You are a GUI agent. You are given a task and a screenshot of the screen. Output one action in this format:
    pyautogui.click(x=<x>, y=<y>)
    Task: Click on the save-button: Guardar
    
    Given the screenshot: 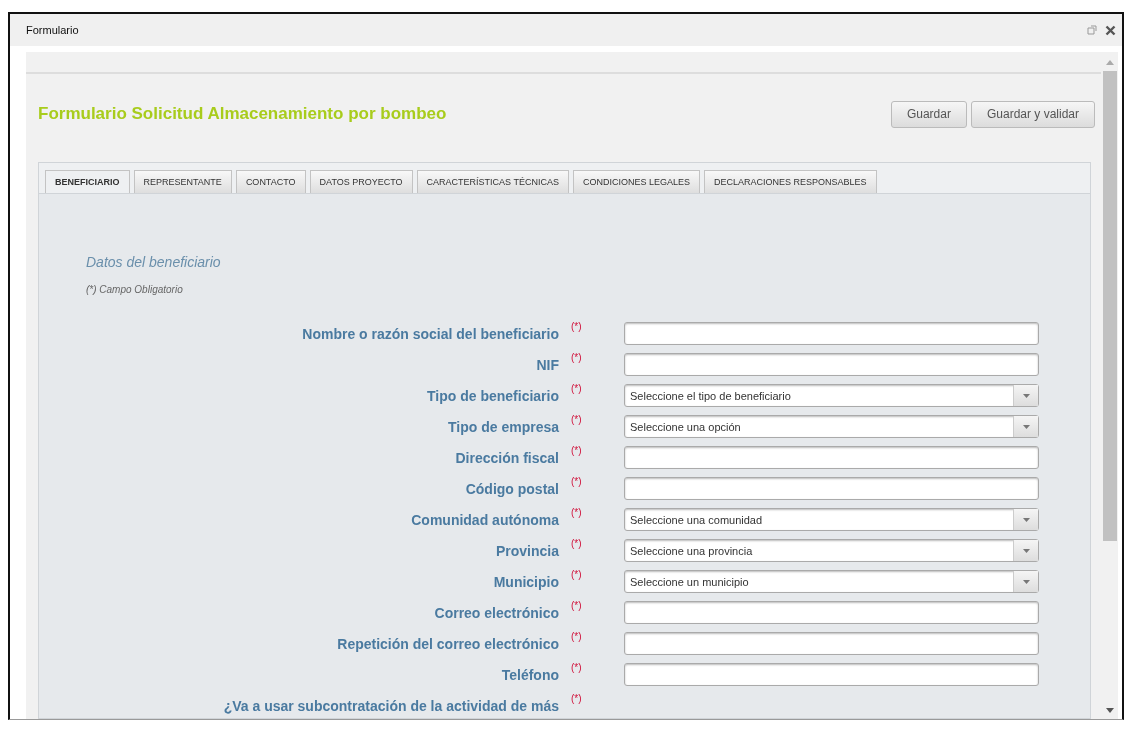 What is the action you would take?
    pyautogui.click(x=928, y=114)
    